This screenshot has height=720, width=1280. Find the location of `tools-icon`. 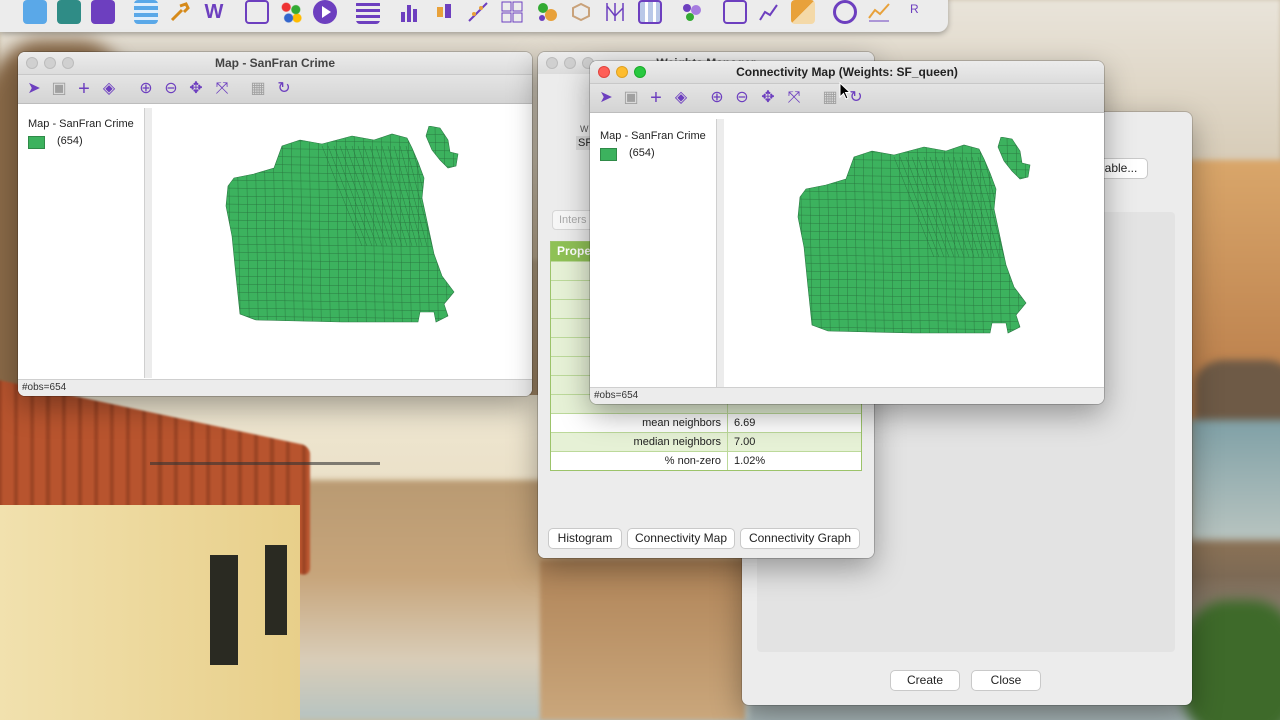

tools-icon is located at coordinates (180, 12).